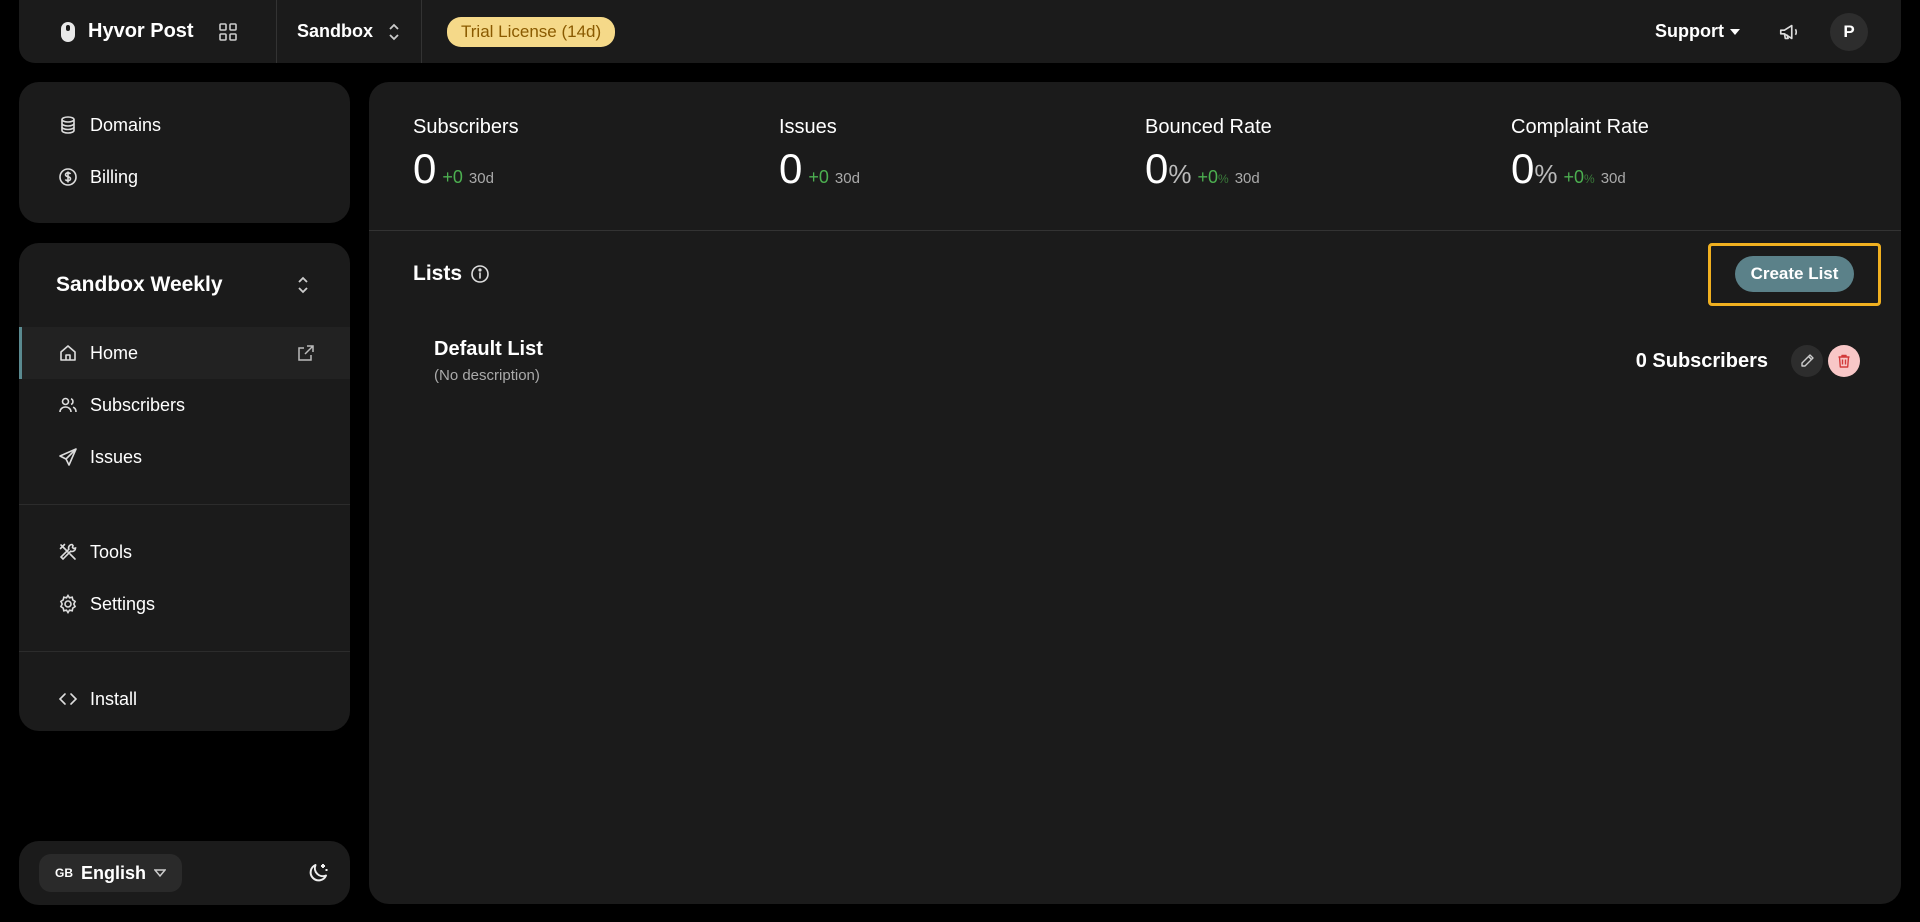  I want to click on project-name: Sandbox, so click(335, 31).